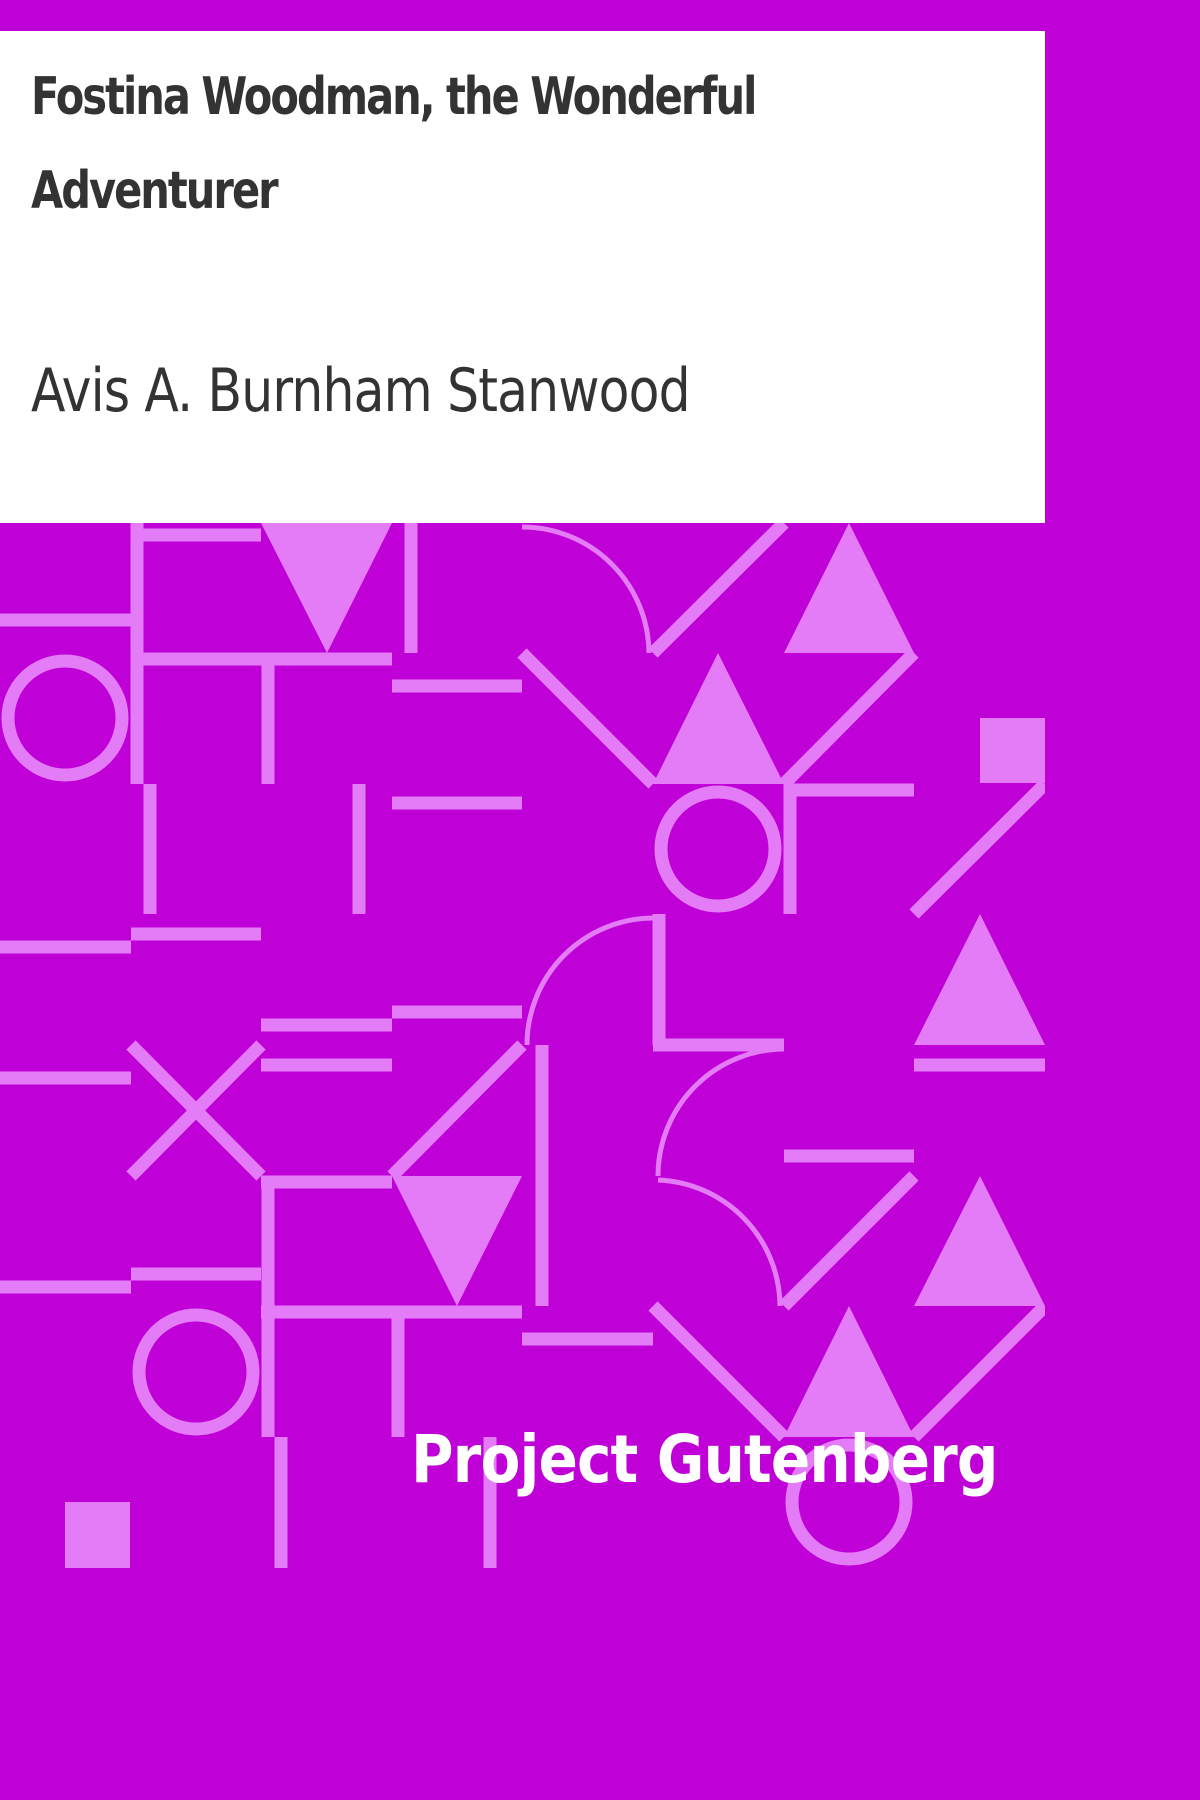  Describe the element at coordinates (704, 1459) in the screenshot. I see `publisher-name: Project Gutenberg` at that location.